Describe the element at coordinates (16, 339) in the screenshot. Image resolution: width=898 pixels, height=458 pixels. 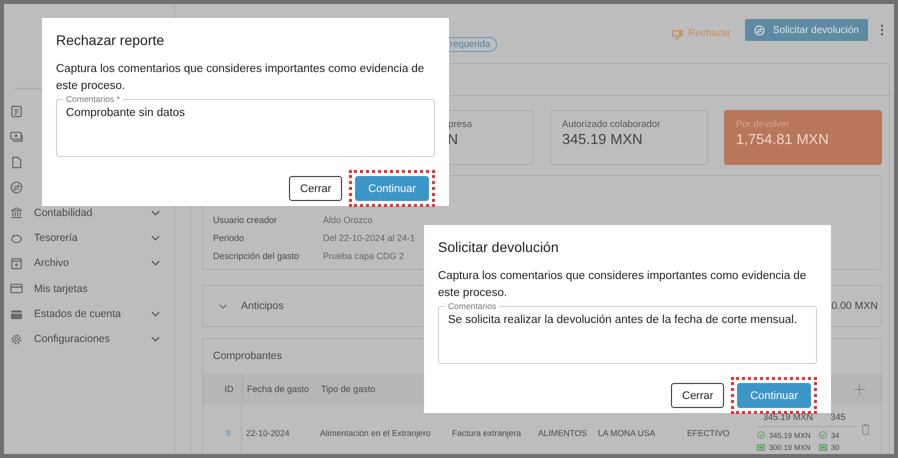
I see `gear-icon` at that location.